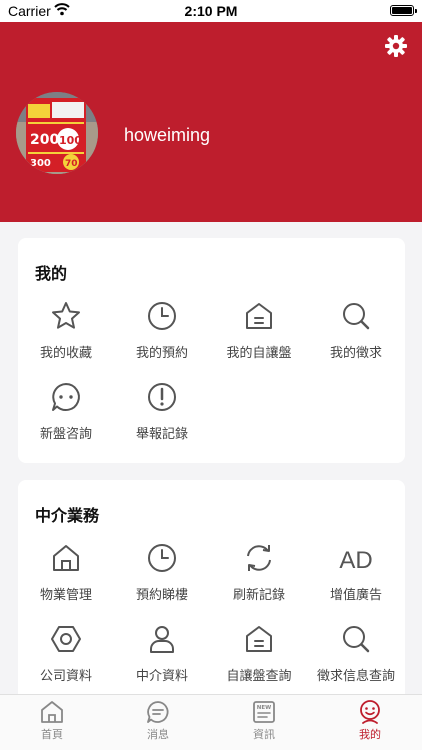  Describe the element at coordinates (264, 712) in the screenshot. I see `news-icon: NEW` at that location.